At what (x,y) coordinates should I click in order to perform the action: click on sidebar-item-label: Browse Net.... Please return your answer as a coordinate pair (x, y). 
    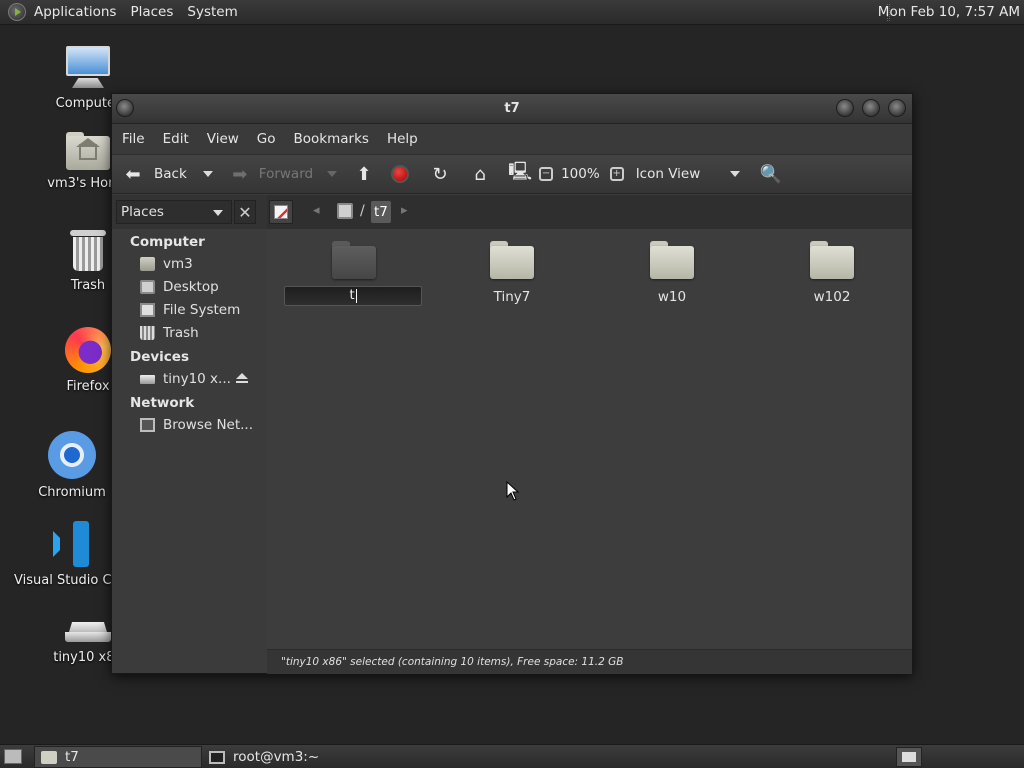
    Looking at the image, I should click on (208, 425).